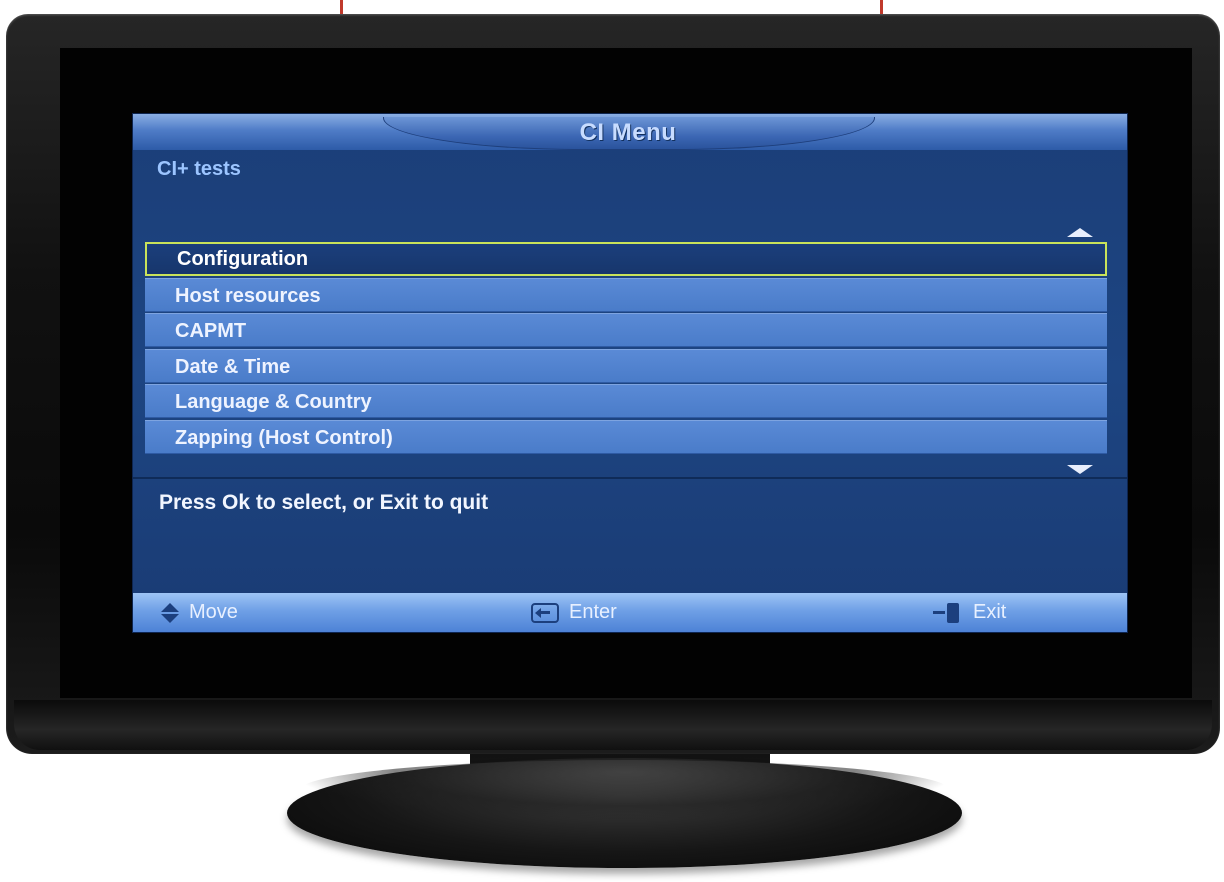 The width and height of the screenshot is (1224, 882). What do you see at coordinates (199, 169) in the screenshot?
I see `menu-subtitle: CI+ tests` at bounding box center [199, 169].